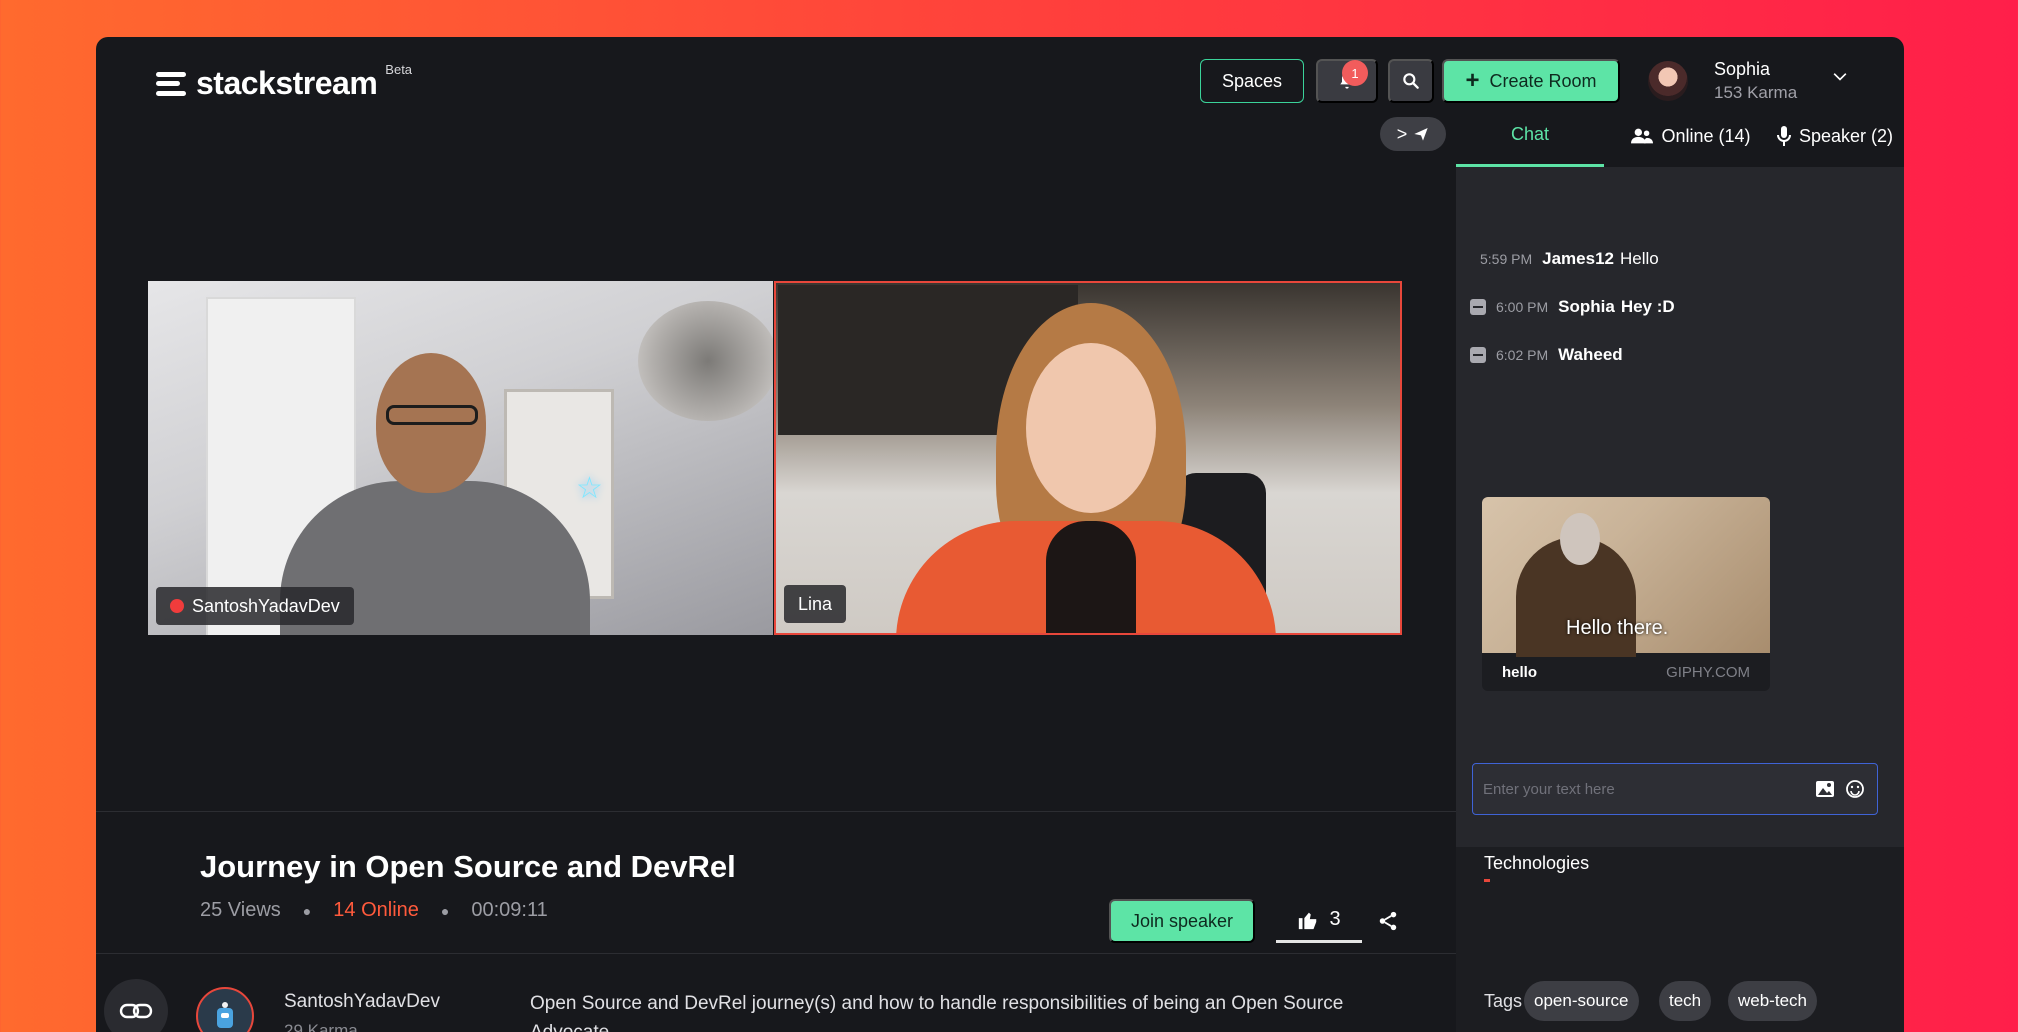  I want to click on create-room-button: + Create Room, so click(1531, 81).